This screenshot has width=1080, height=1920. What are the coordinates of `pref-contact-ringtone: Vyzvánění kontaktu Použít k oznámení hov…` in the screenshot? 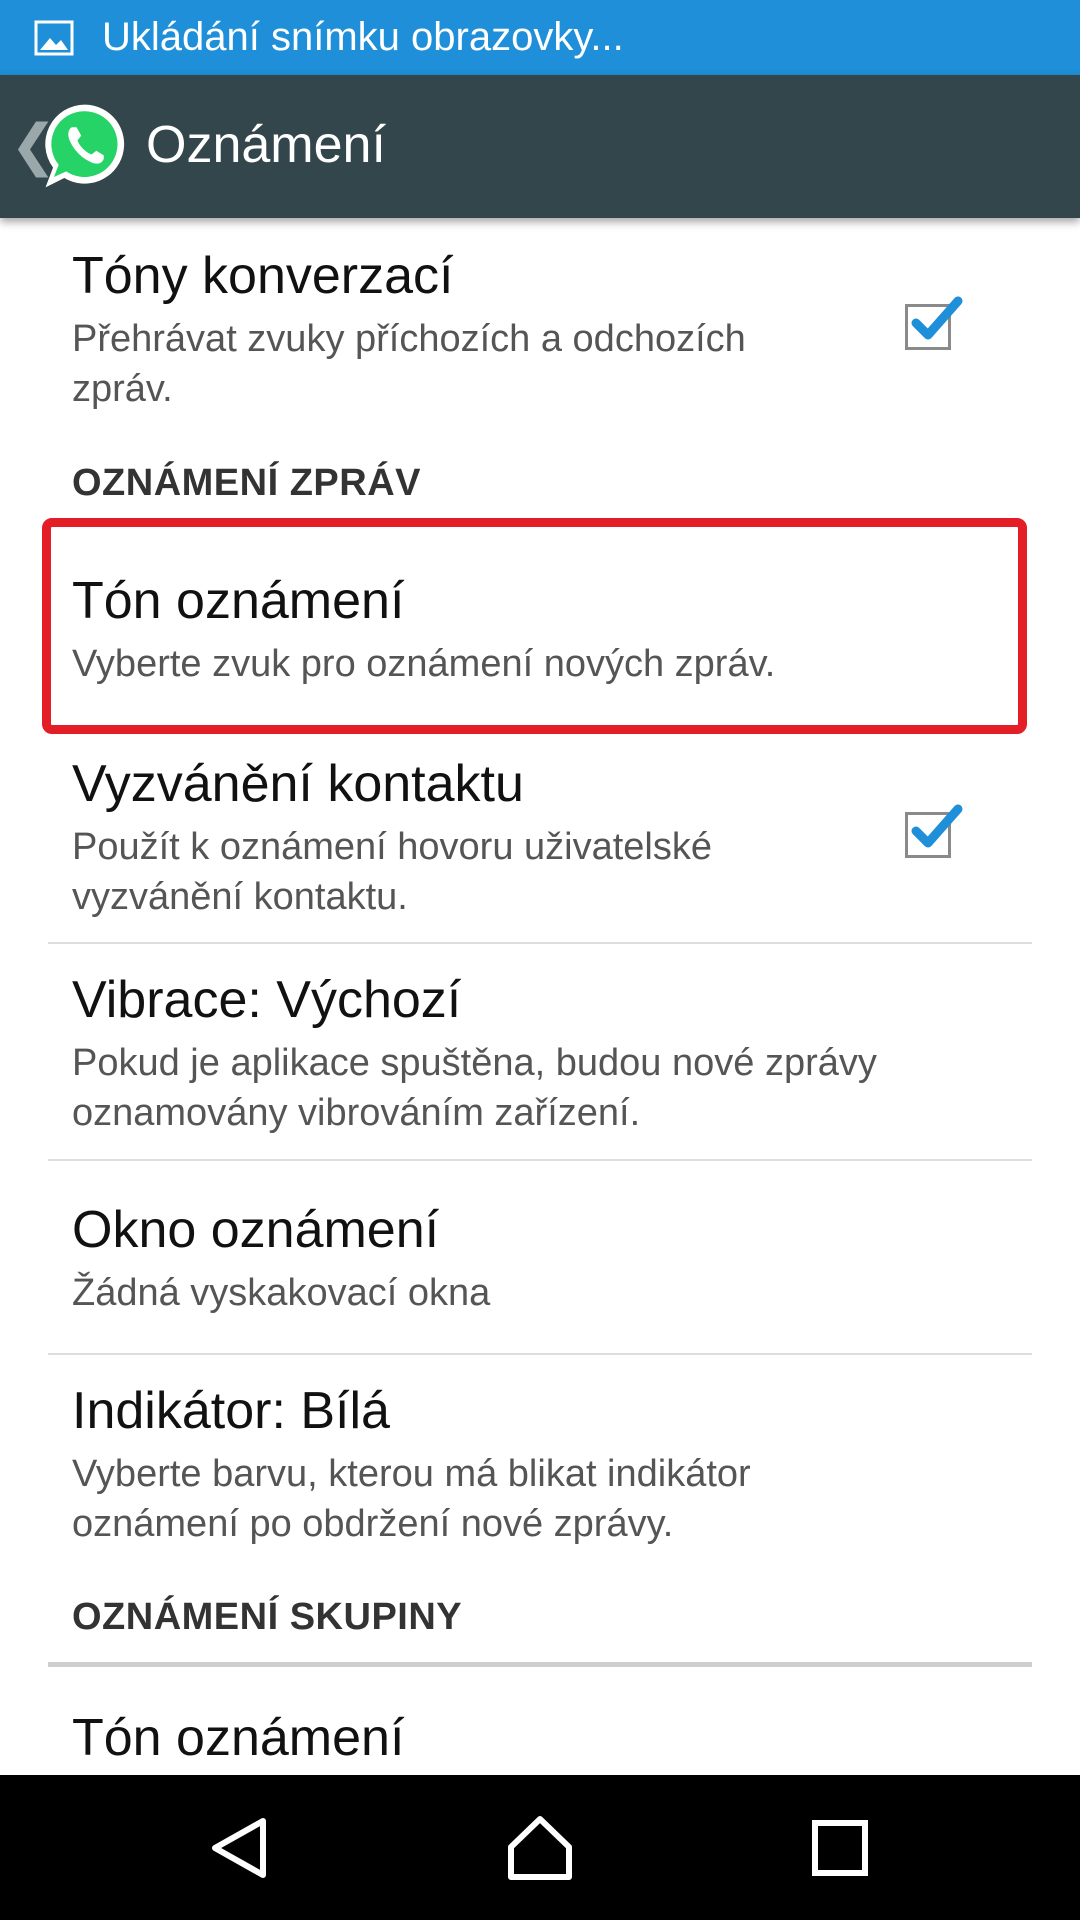 It's located at (502, 838).